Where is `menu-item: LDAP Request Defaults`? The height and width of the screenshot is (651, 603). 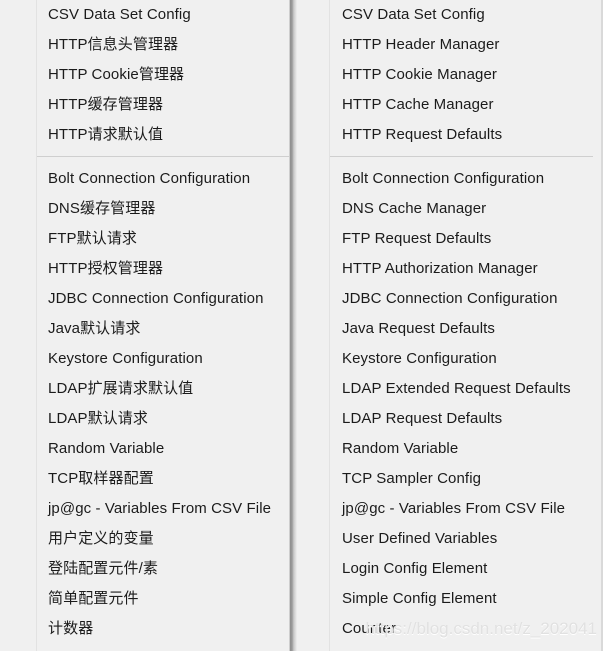
menu-item: LDAP Request Defaults is located at coordinates (466, 419).